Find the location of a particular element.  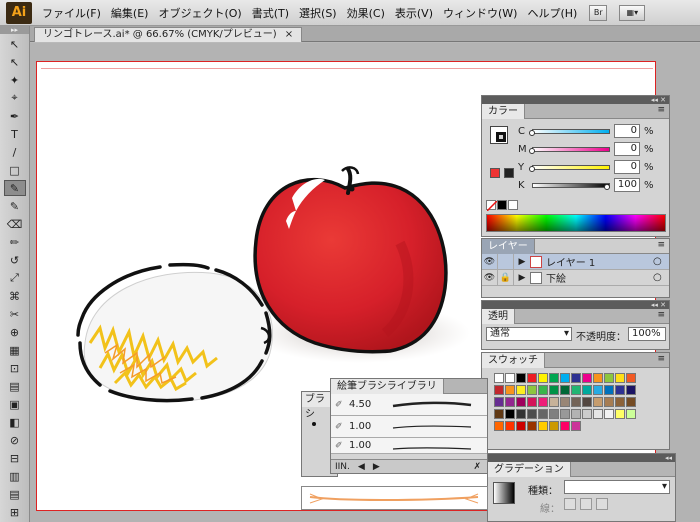

tool-button: ✎ is located at coordinates (14, 188).